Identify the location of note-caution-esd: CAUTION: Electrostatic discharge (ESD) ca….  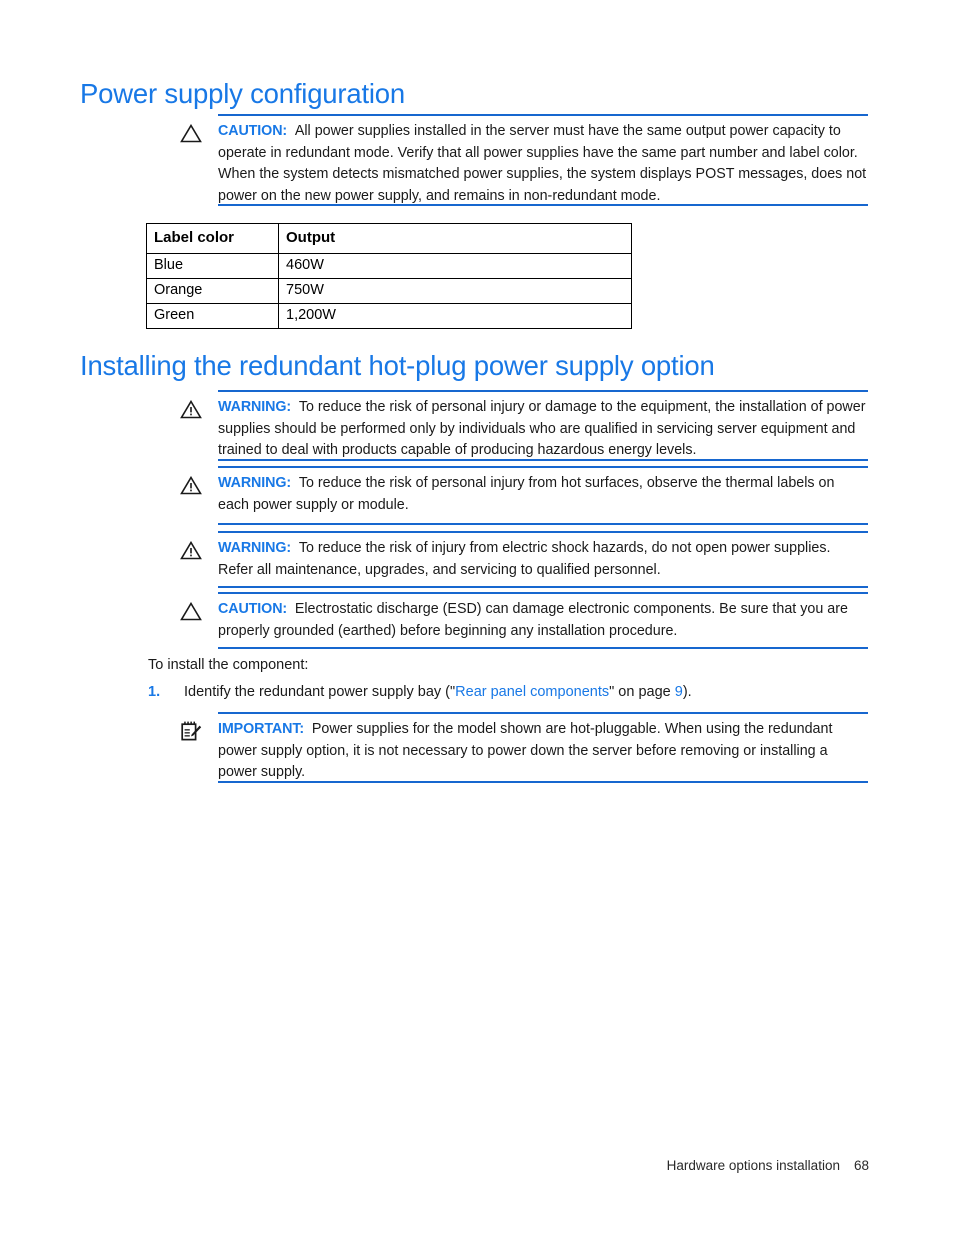
(518, 620).